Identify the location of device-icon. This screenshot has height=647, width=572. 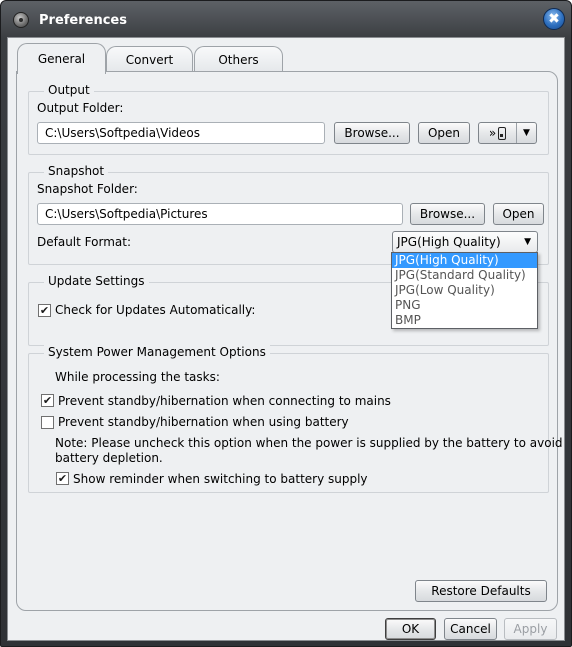
(502, 133).